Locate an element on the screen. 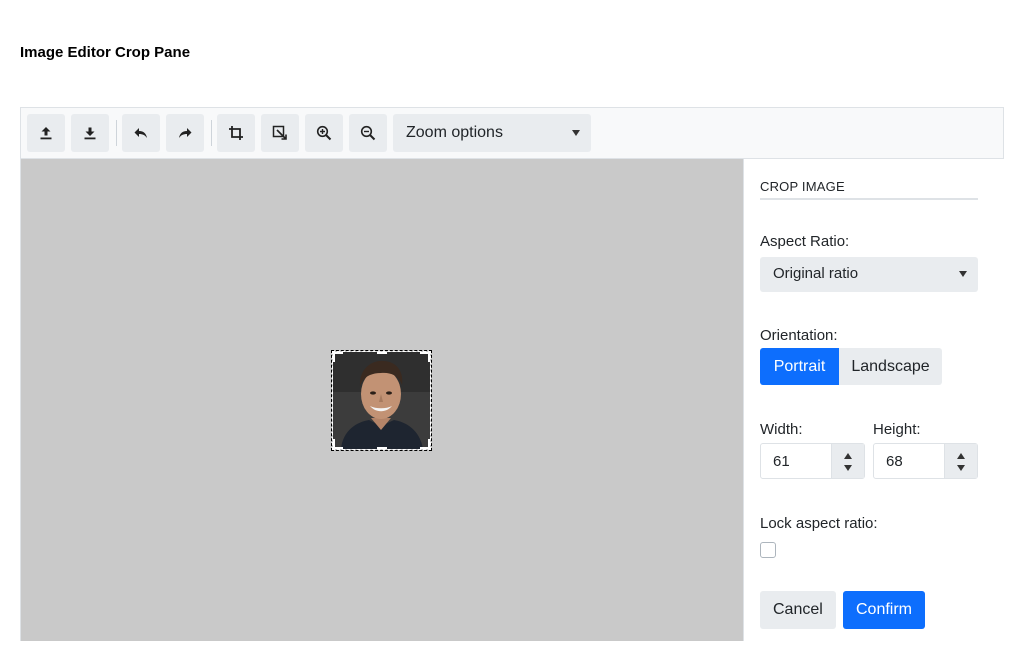  crop-handle-bottom-mid is located at coordinates (382, 448).